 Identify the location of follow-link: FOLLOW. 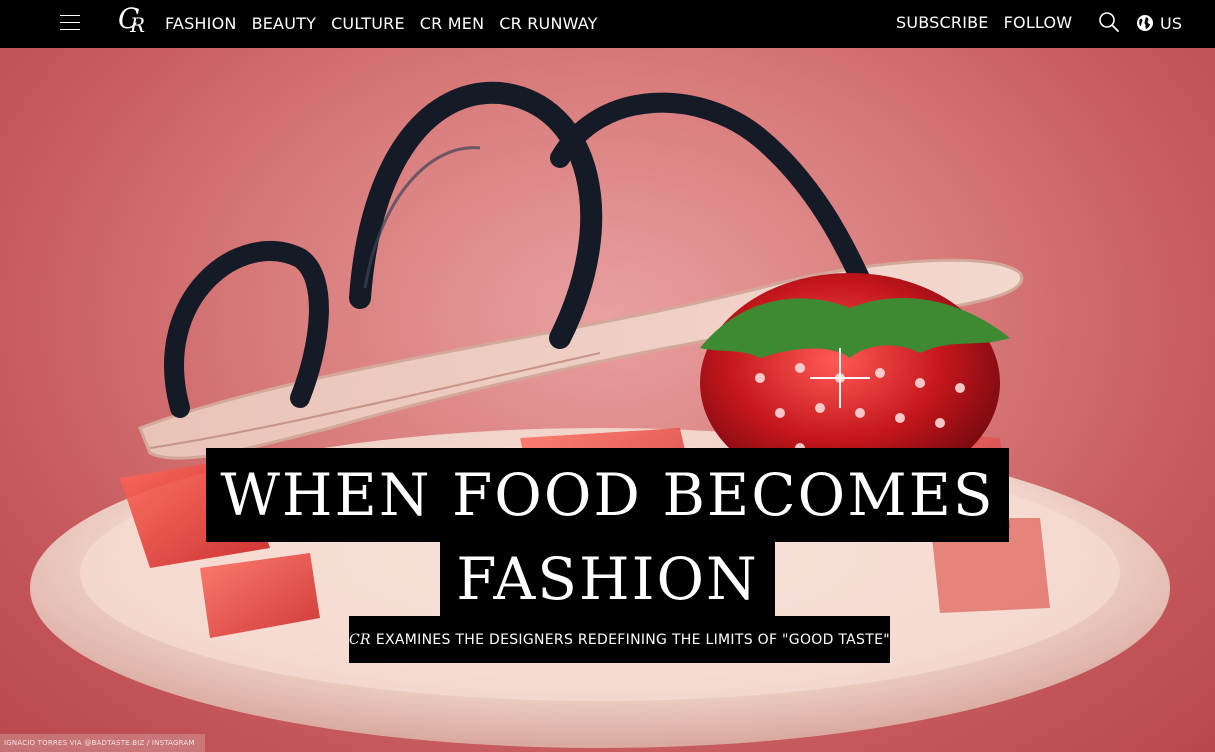
(1038, 22).